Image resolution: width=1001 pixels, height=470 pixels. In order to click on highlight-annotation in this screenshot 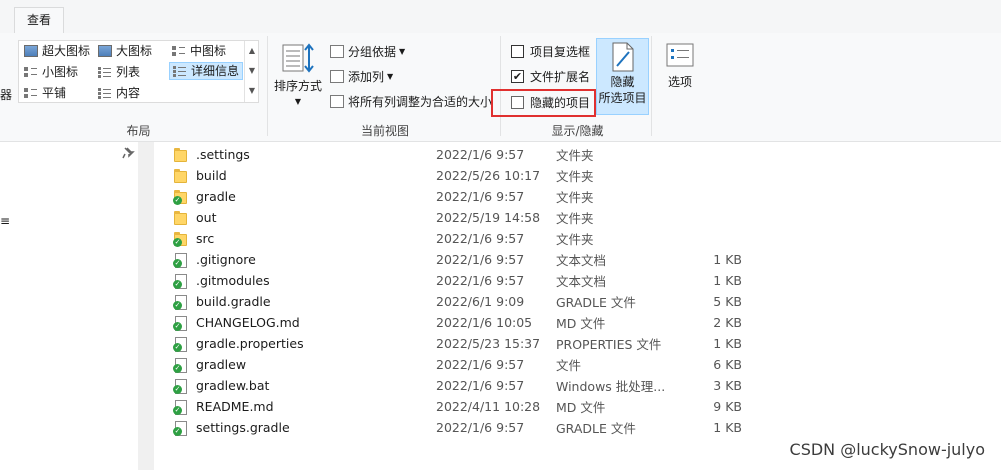, I will do `click(543, 103)`.